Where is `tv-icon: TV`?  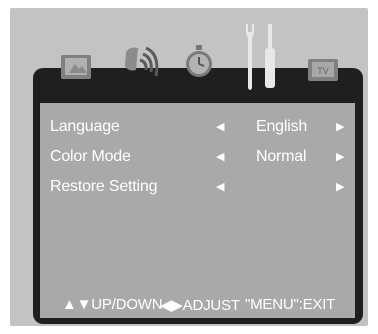 tv-icon: TV is located at coordinates (323, 72).